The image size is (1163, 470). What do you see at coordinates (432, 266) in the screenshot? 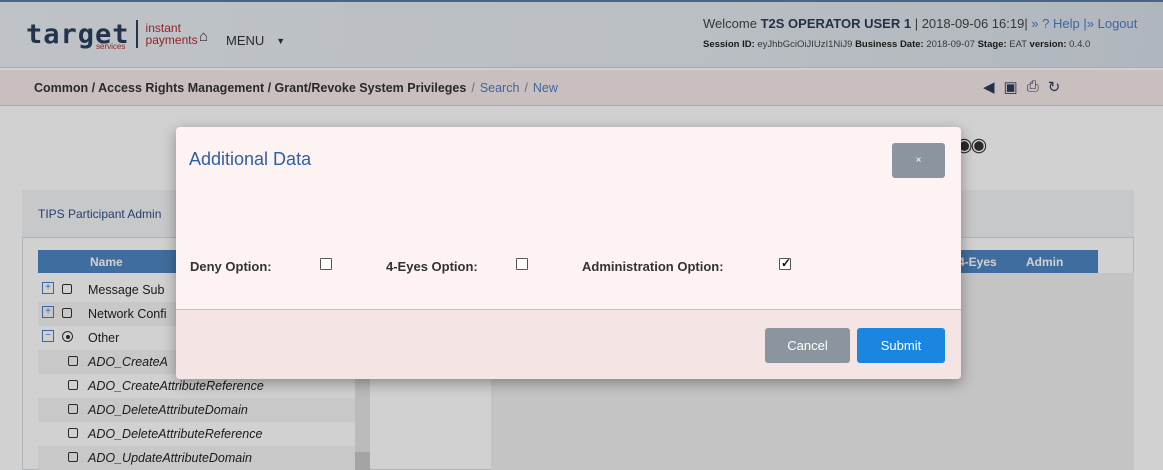
I see `four-eyes-option-label: 4-Eyes Option:` at bounding box center [432, 266].